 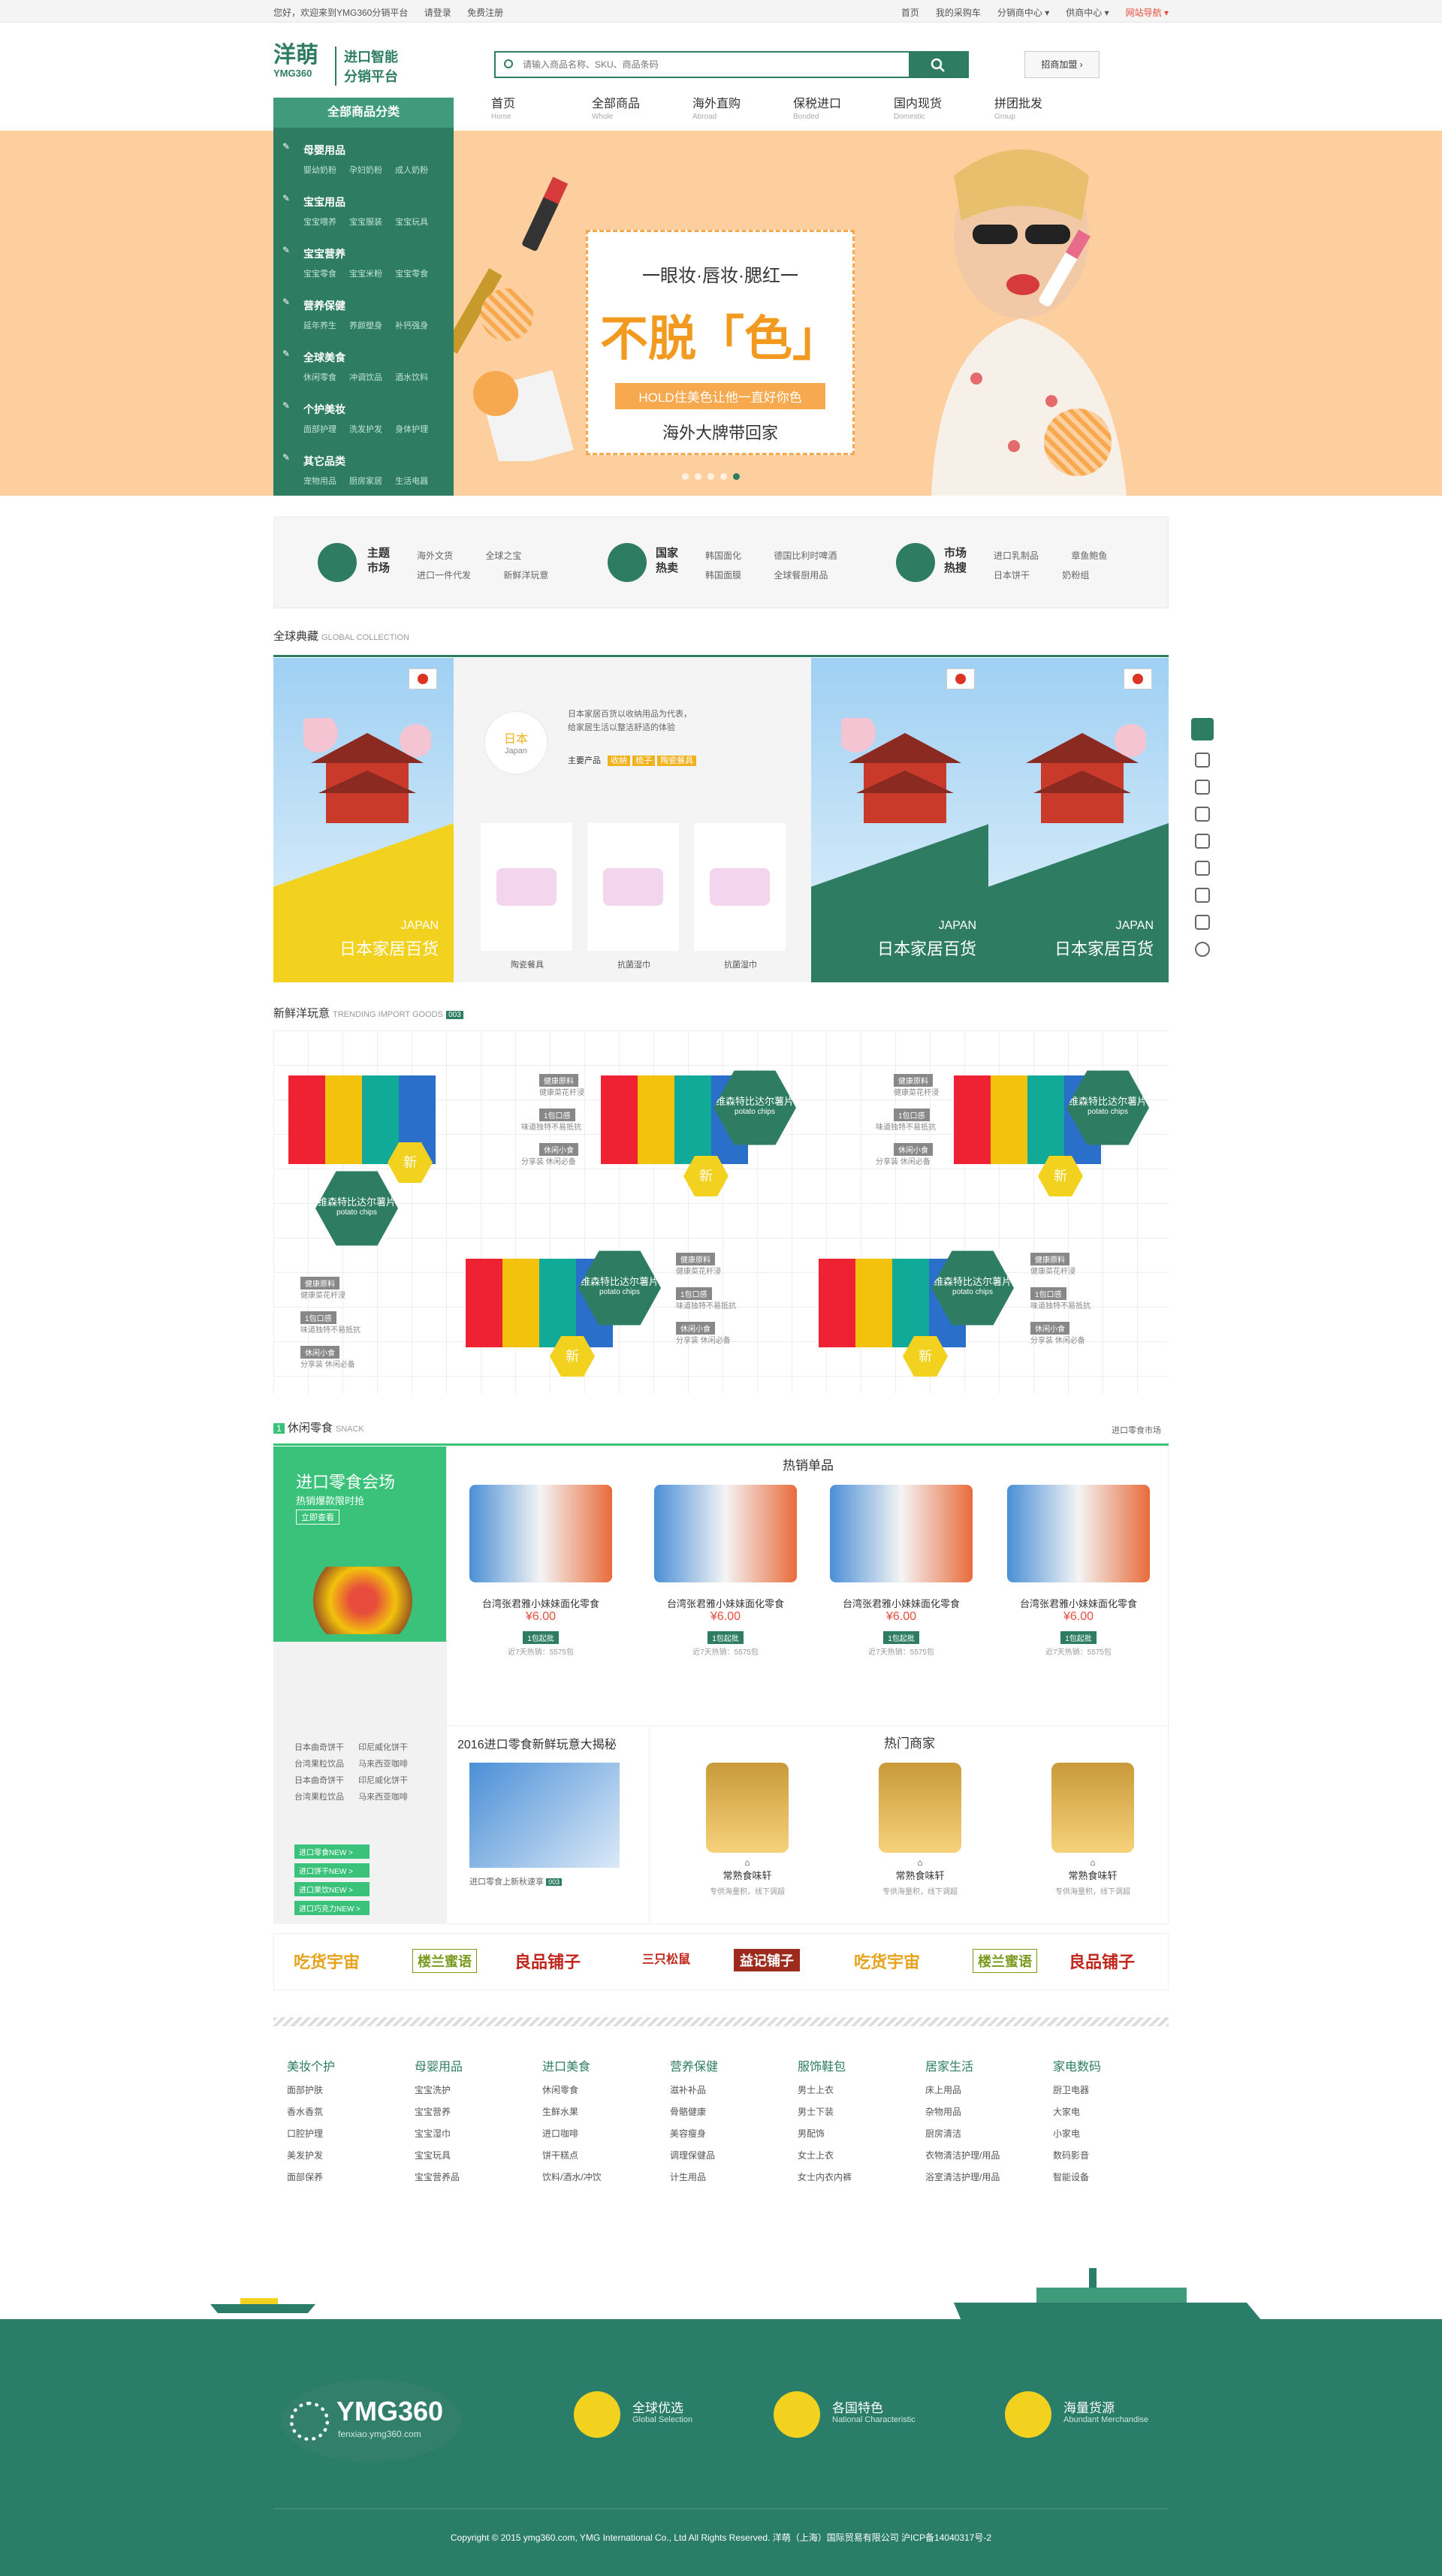 What do you see at coordinates (602, 2111) in the screenshot?
I see `footer-link: 生鲜水果` at bounding box center [602, 2111].